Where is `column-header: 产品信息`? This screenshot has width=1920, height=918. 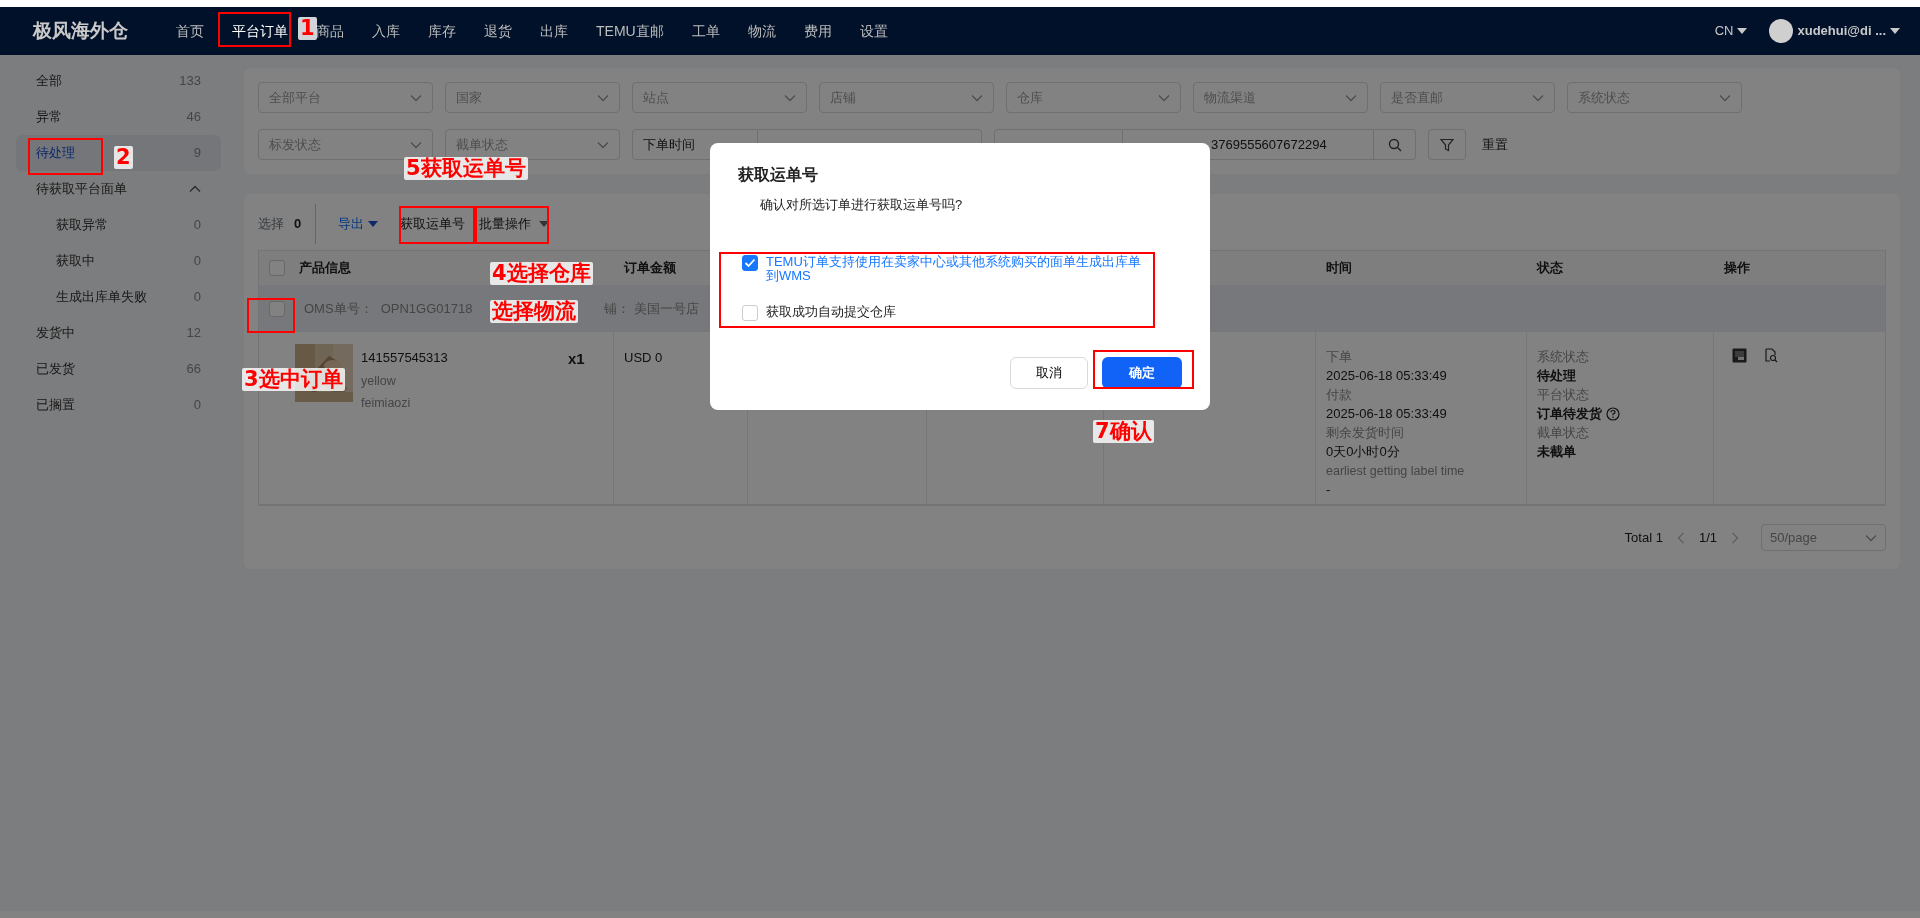
column-header: 产品信息 is located at coordinates (325, 268).